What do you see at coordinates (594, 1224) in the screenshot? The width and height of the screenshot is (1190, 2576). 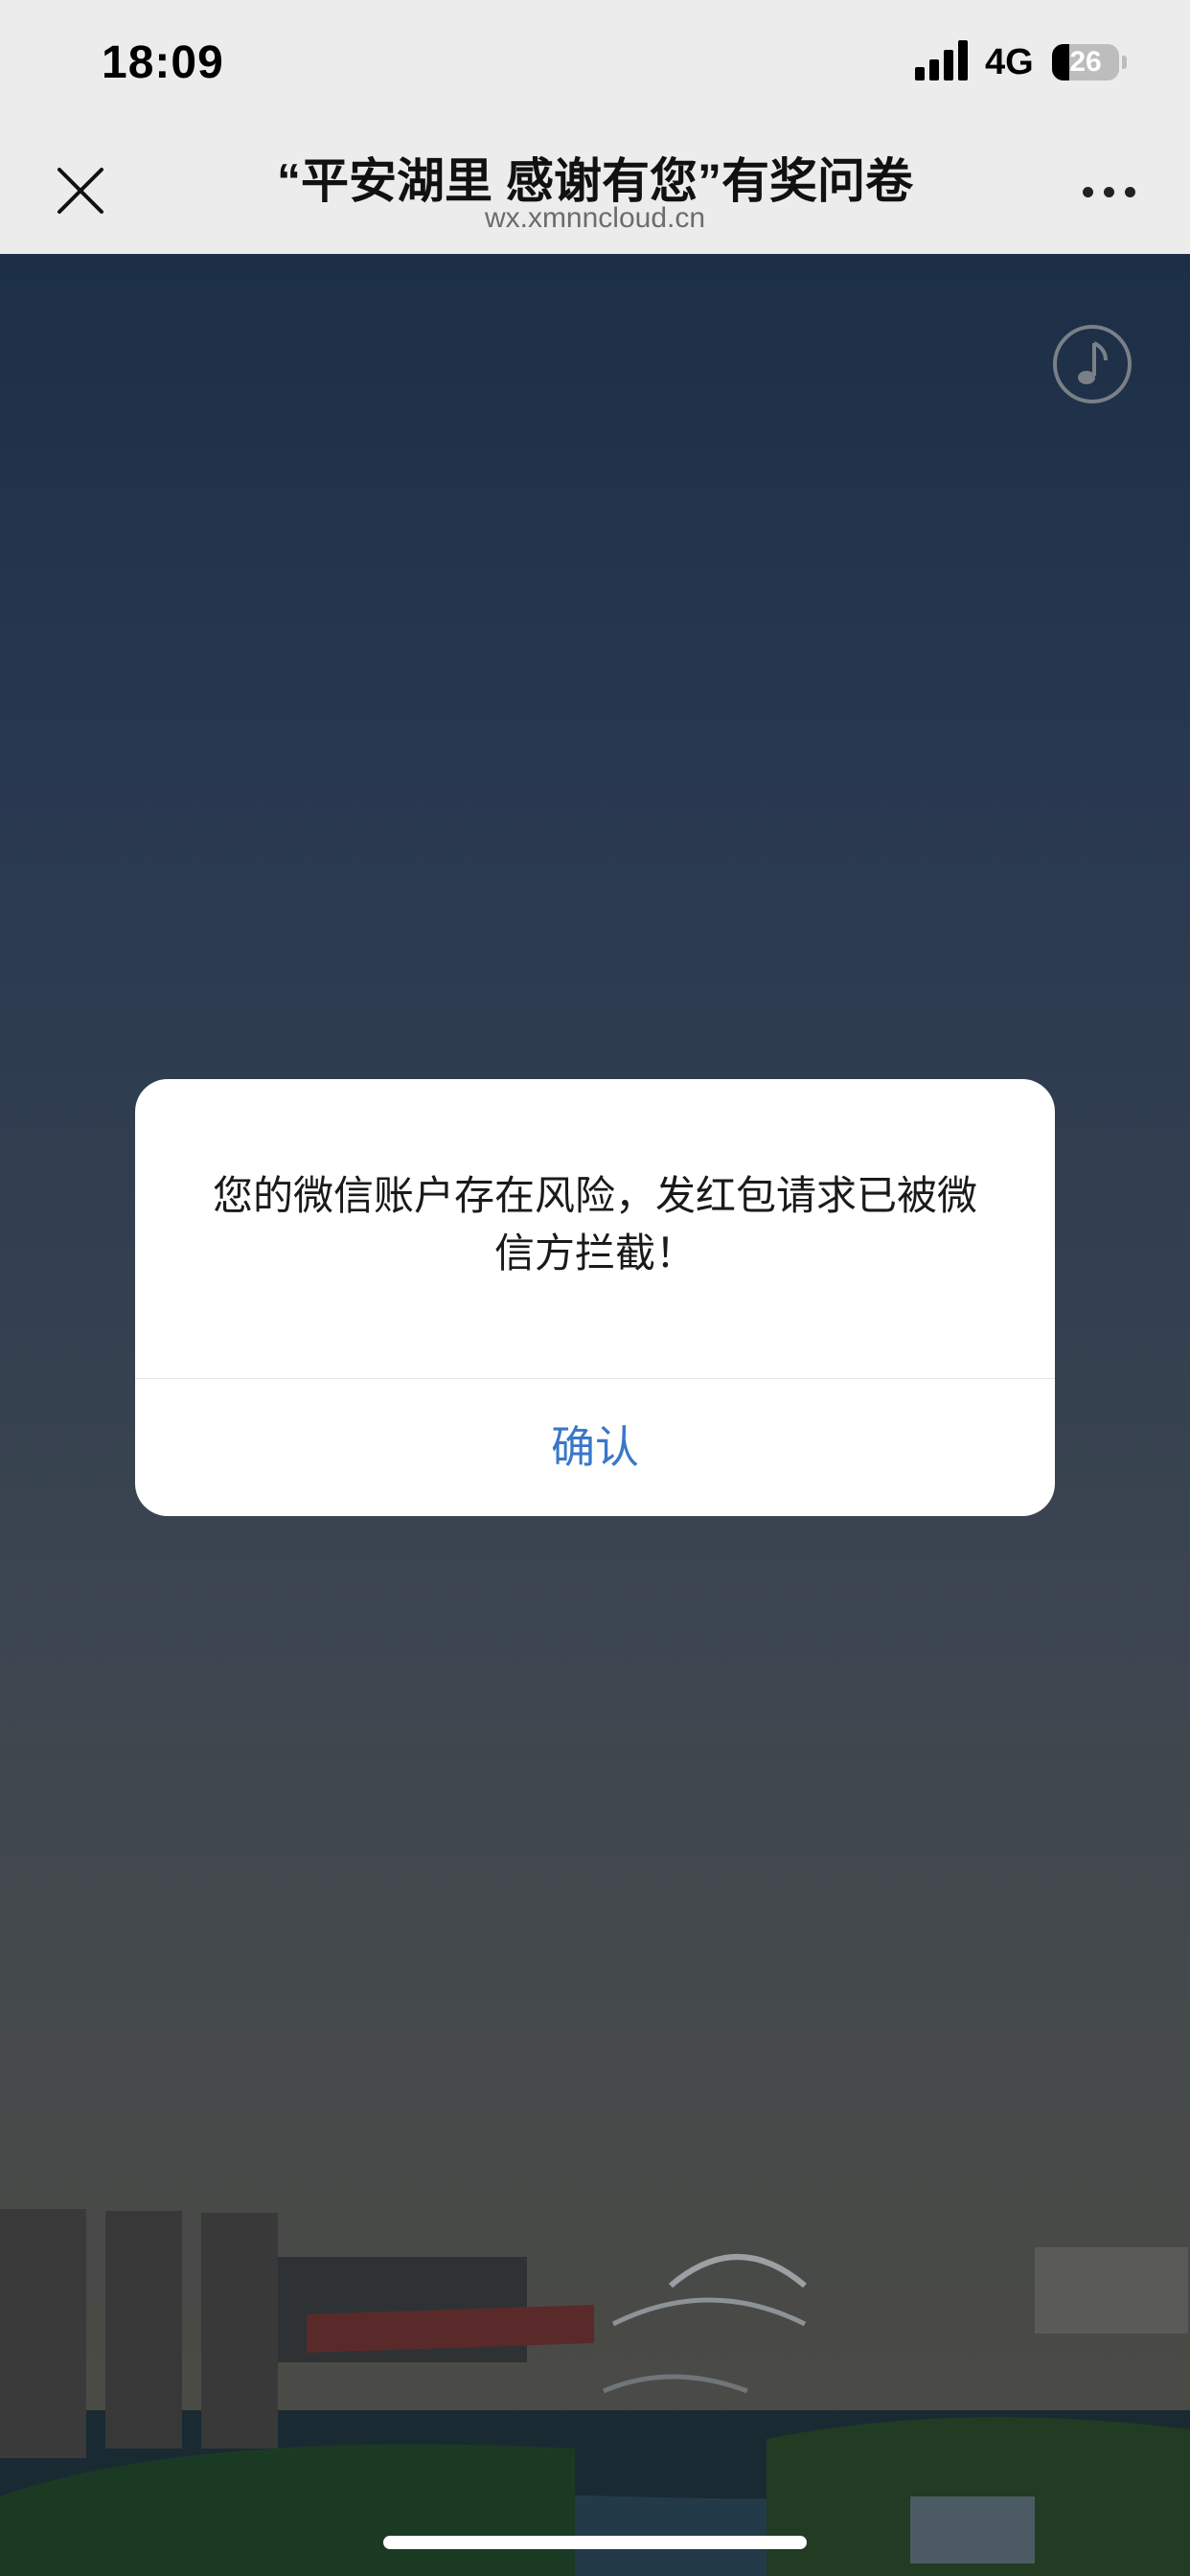 I see `alert-message: 您的微信账户存在风险，发红包请求已被微信方拦截！` at bounding box center [594, 1224].